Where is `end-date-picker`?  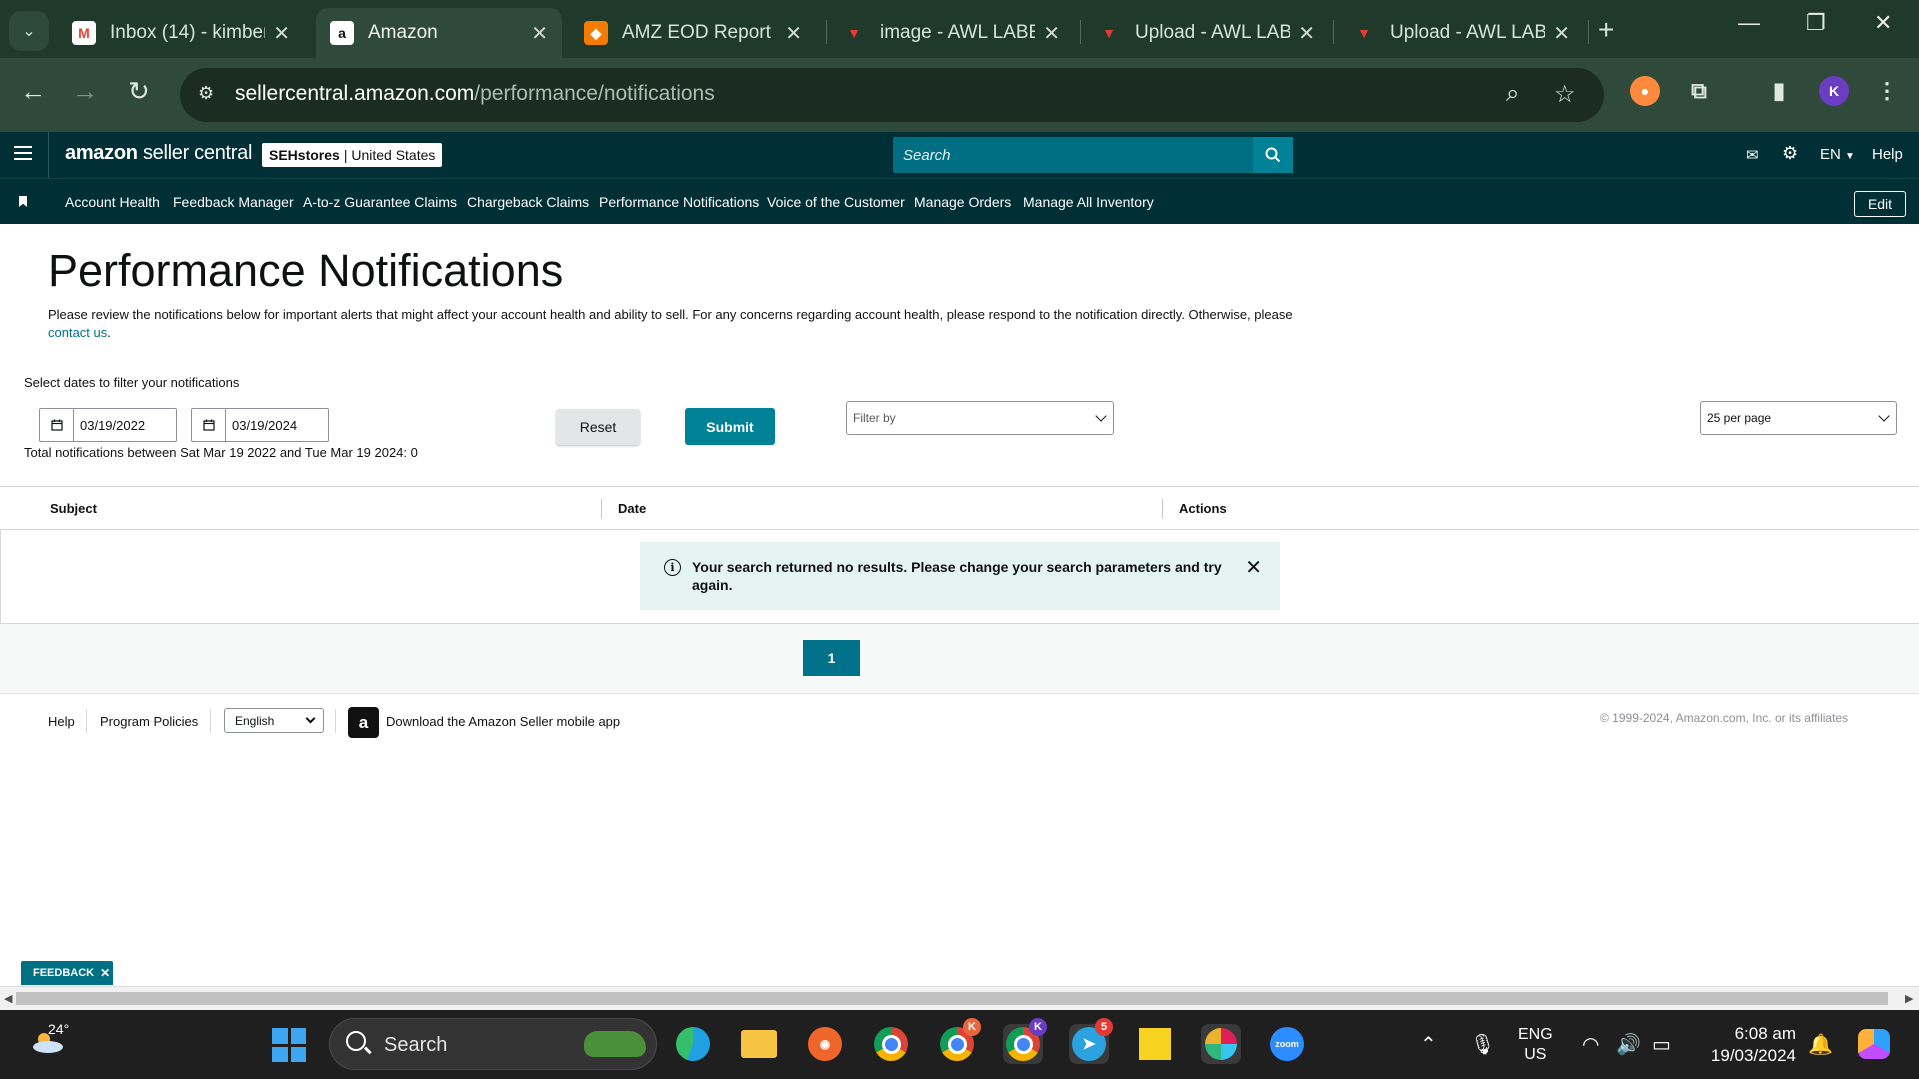
end-date-picker is located at coordinates (260, 425).